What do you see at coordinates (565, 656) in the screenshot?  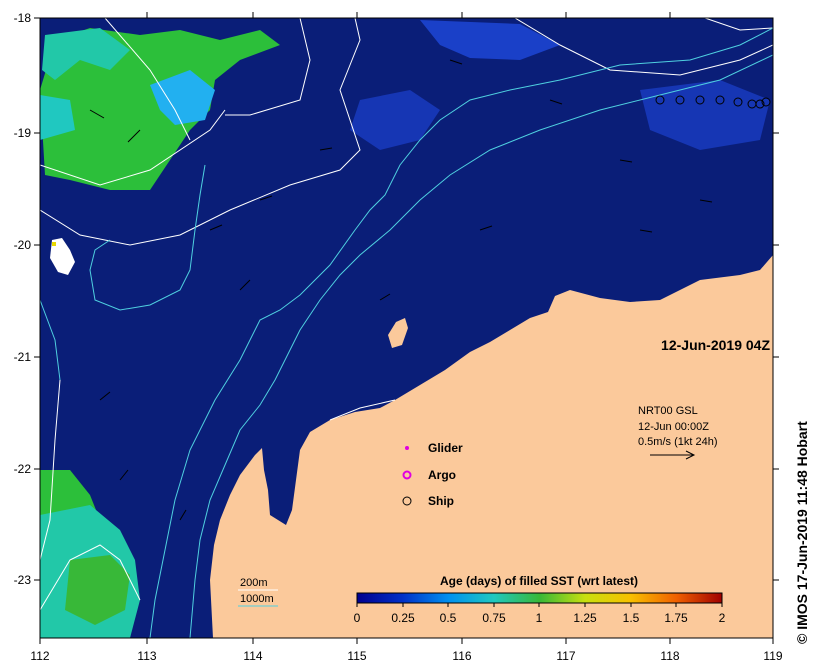 I see `x-tick-label: 117` at bounding box center [565, 656].